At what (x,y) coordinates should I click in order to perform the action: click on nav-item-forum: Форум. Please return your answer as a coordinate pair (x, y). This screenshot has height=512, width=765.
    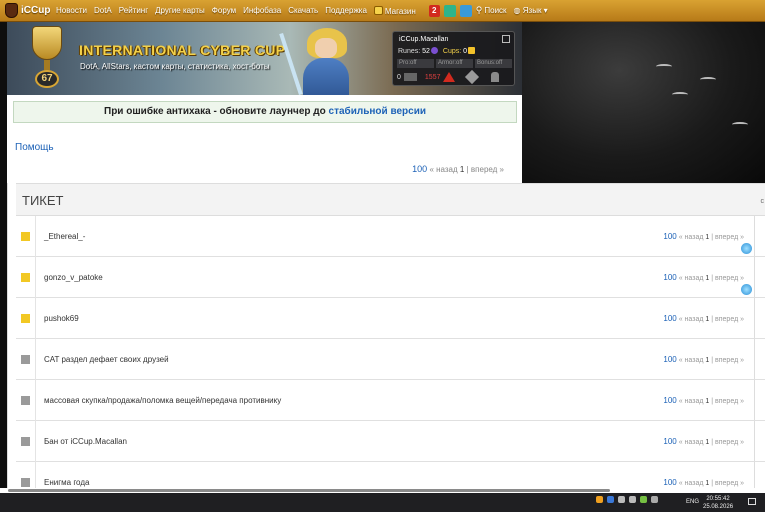
    Looking at the image, I should click on (224, 10).